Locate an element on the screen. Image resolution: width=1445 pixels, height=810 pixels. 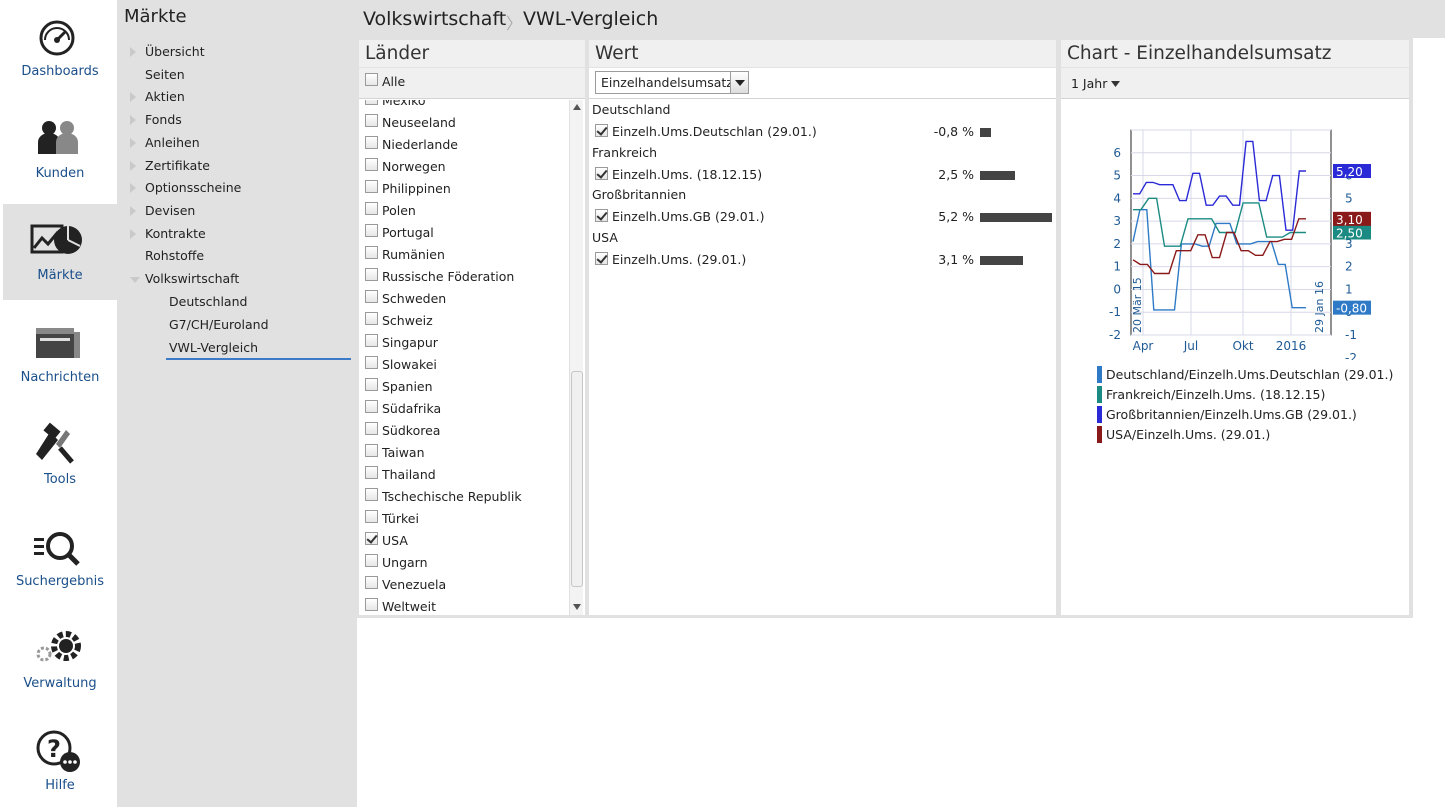
x-tick: Jul is located at coordinates (1190, 346).